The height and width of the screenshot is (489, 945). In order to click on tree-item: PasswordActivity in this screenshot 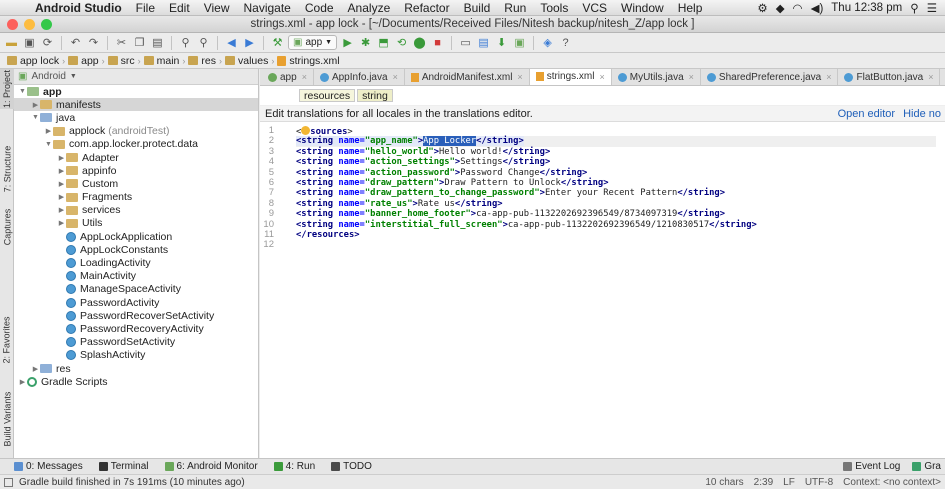, I will do `click(136, 302)`.